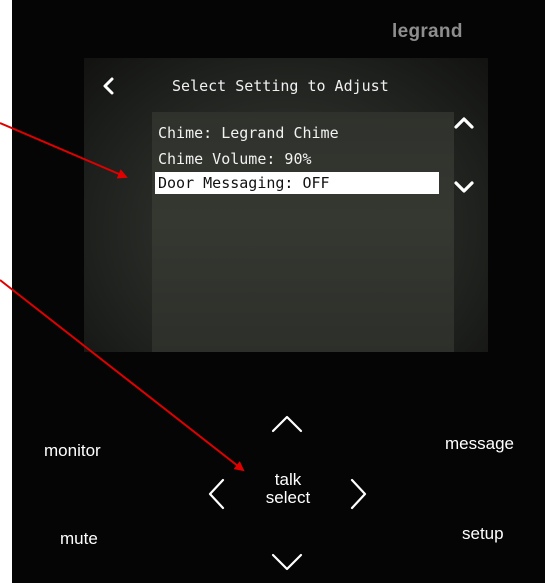 The height and width of the screenshot is (583, 545). I want to click on callout-arrow-to-talk-select, so click(122, 375).